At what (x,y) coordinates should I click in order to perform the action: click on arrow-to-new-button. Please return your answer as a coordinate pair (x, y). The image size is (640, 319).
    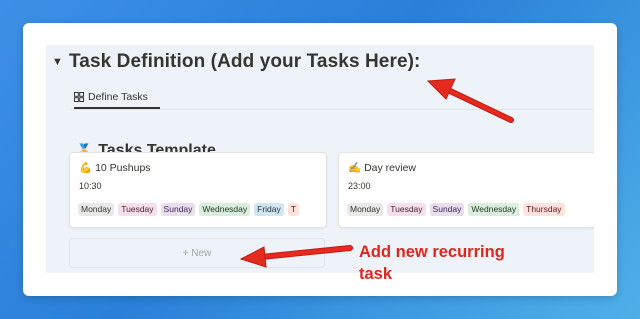
    Looking at the image, I should click on (296, 256).